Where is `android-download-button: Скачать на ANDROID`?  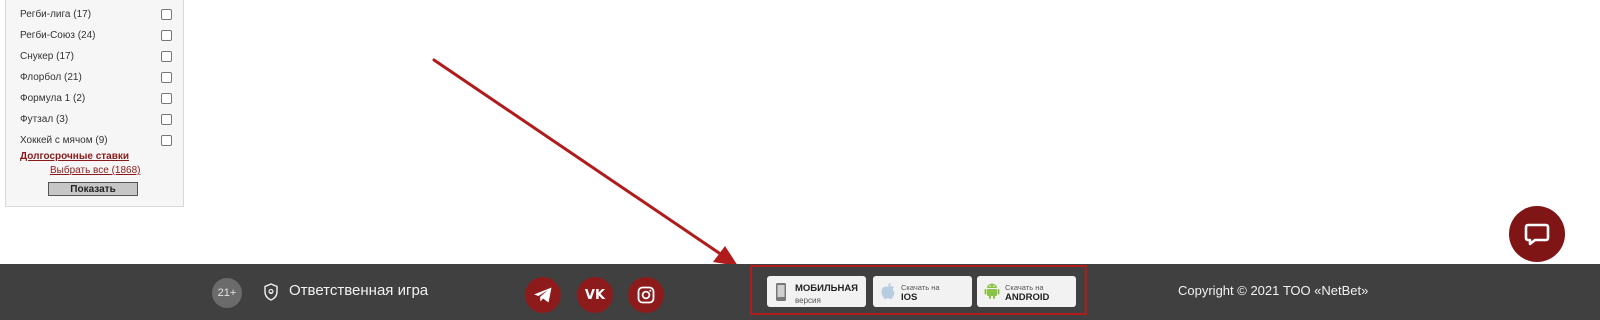 android-download-button: Скачать на ANDROID is located at coordinates (1026, 291).